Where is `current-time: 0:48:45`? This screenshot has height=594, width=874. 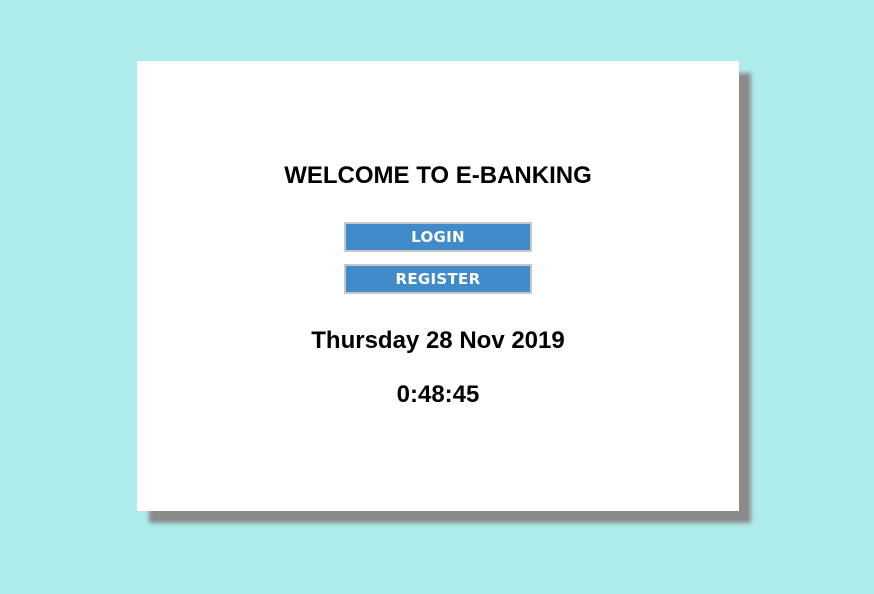
current-time: 0:48:45 is located at coordinates (438, 394).